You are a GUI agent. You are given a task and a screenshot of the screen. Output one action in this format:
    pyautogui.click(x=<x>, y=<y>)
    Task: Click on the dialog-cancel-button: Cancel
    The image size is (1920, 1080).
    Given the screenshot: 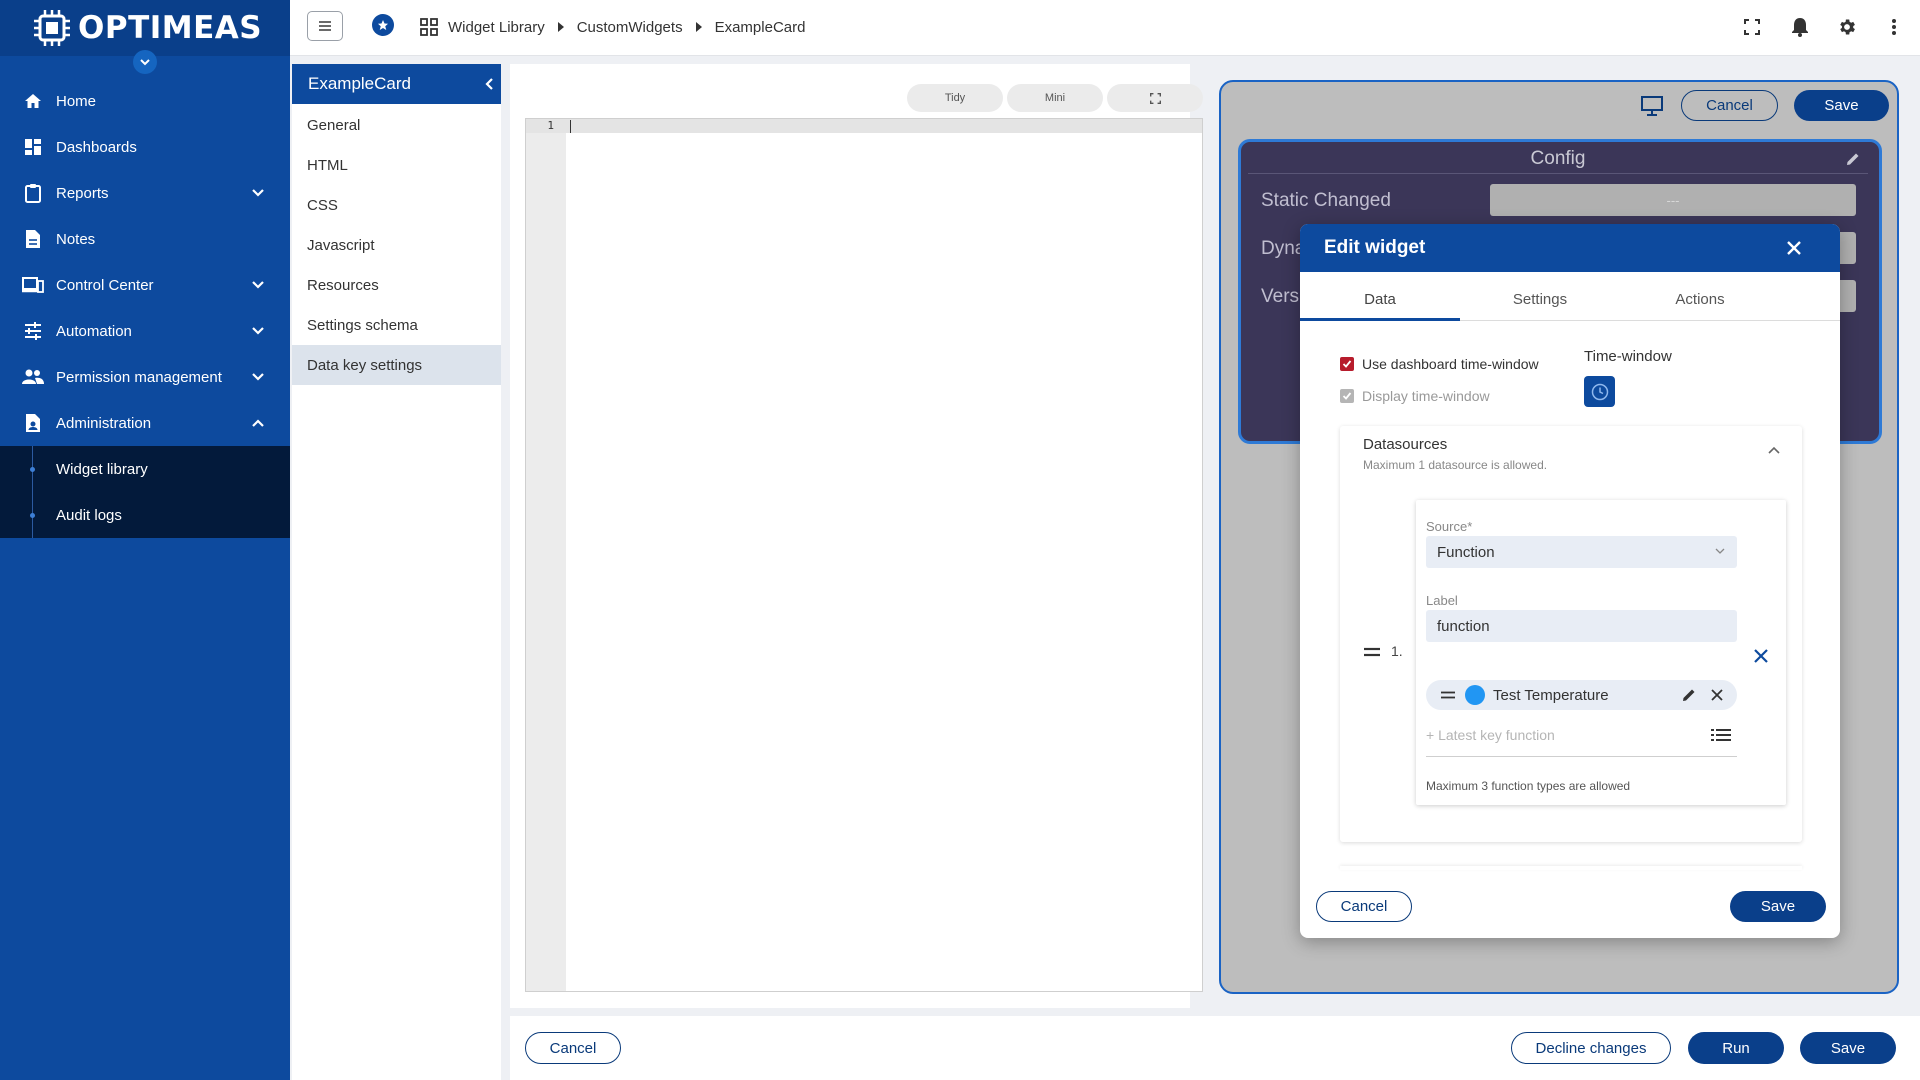 What is the action you would take?
    pyautogui.click(x=1364, y=906)
    